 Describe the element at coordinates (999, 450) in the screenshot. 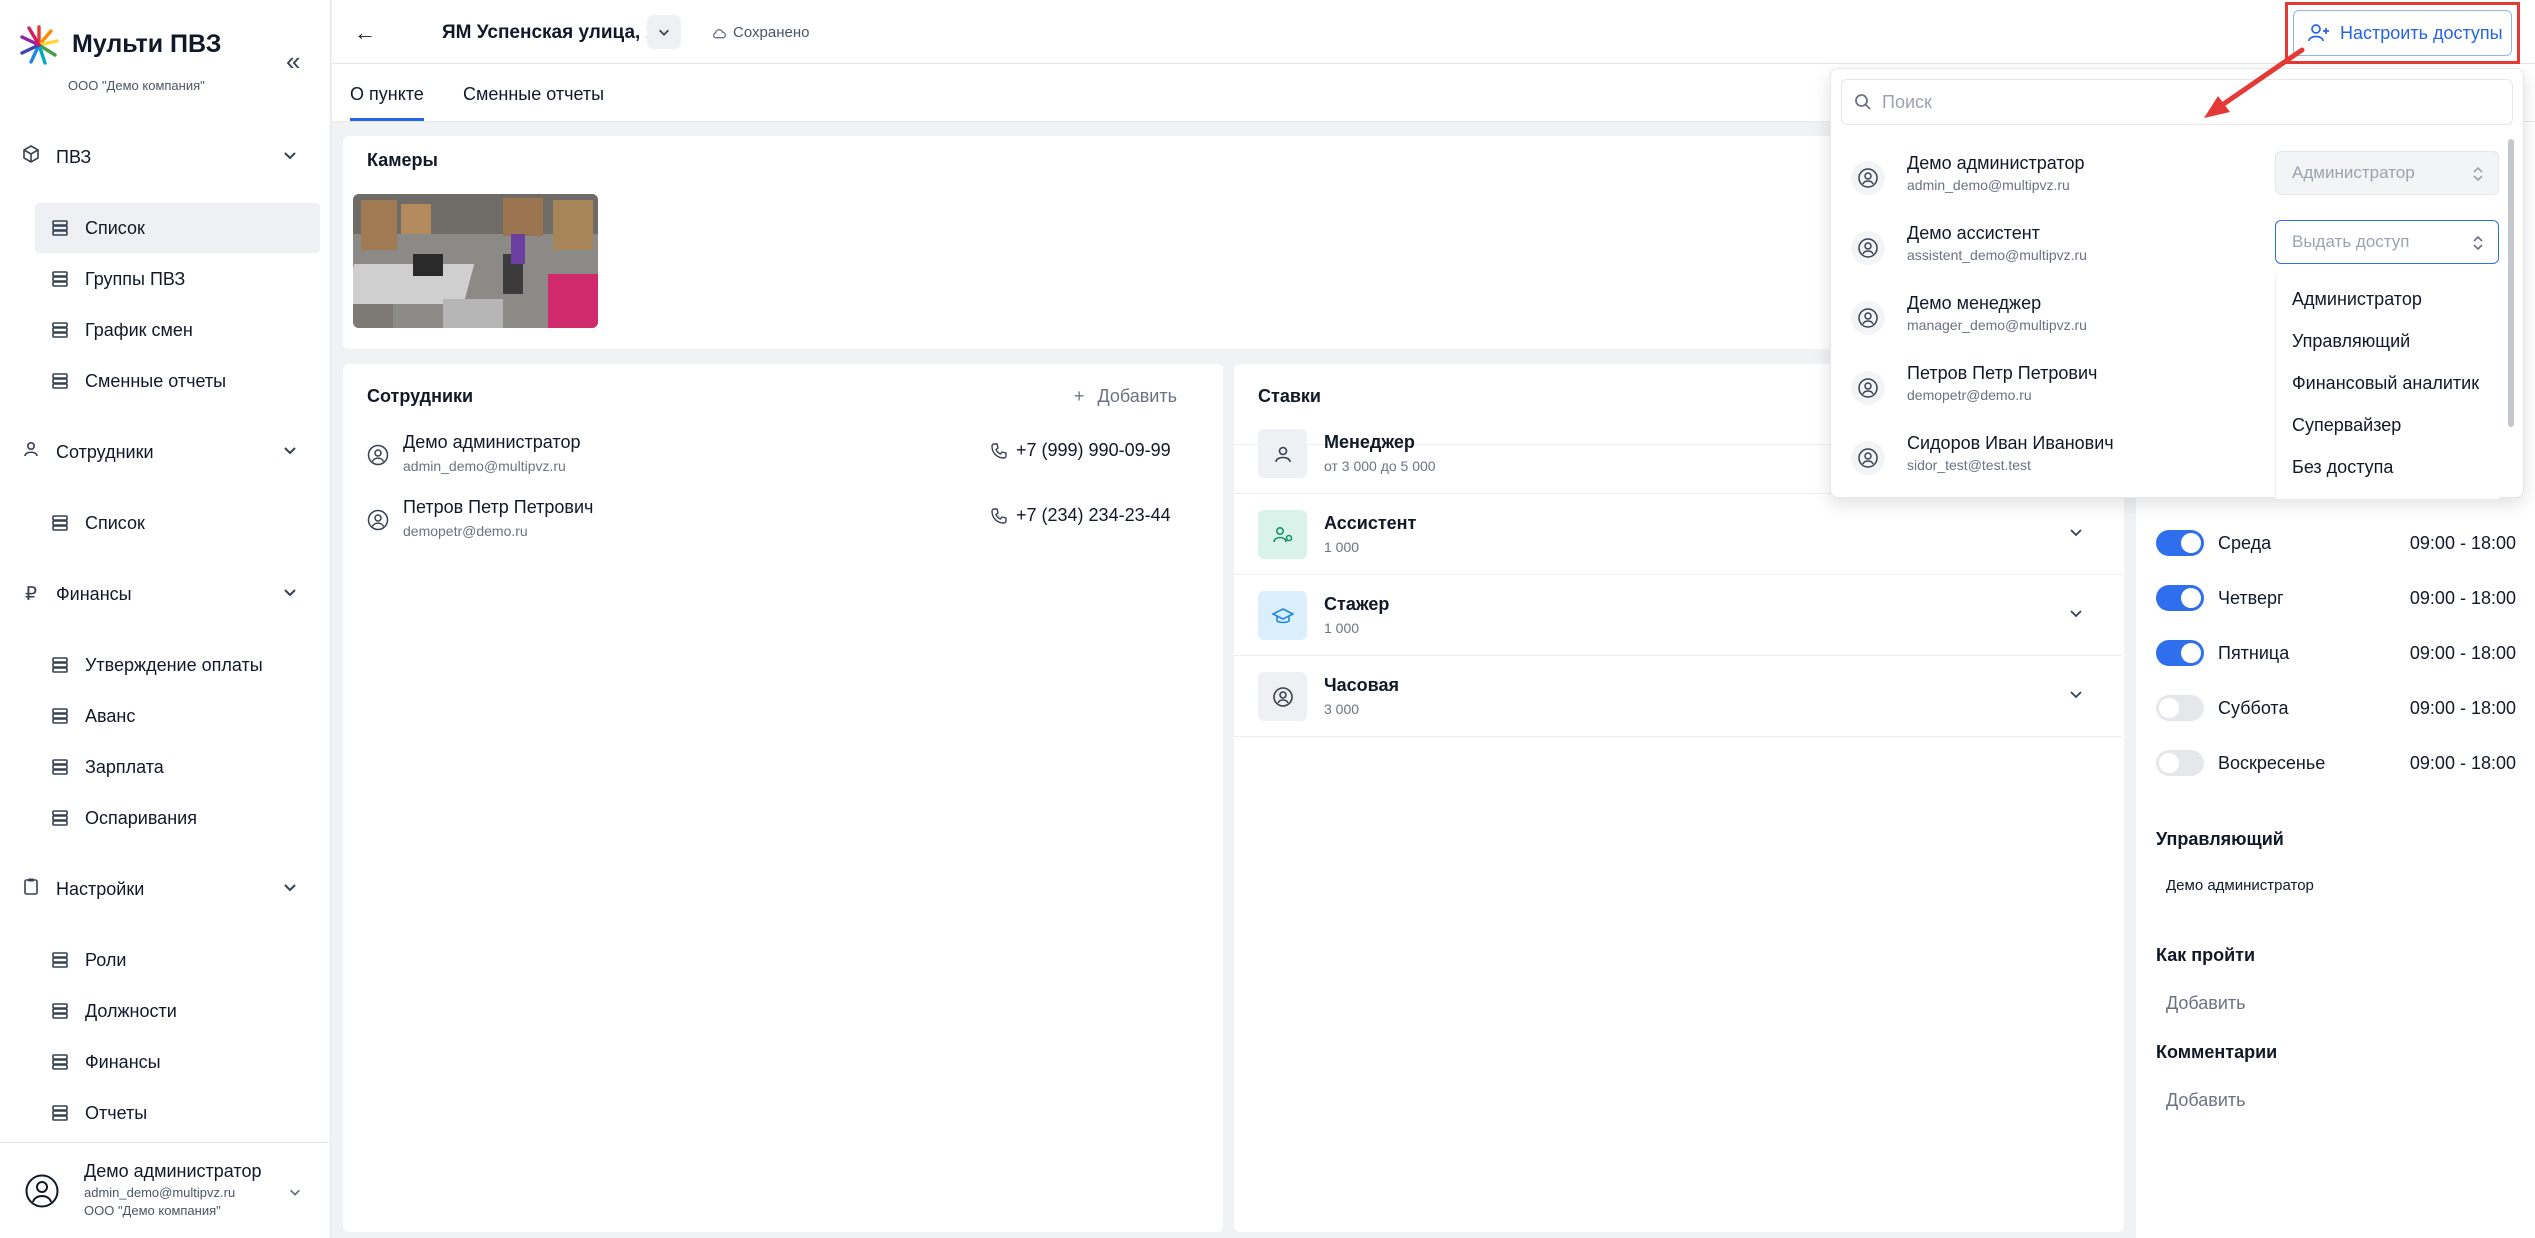

I see `phone-icon` at that location.